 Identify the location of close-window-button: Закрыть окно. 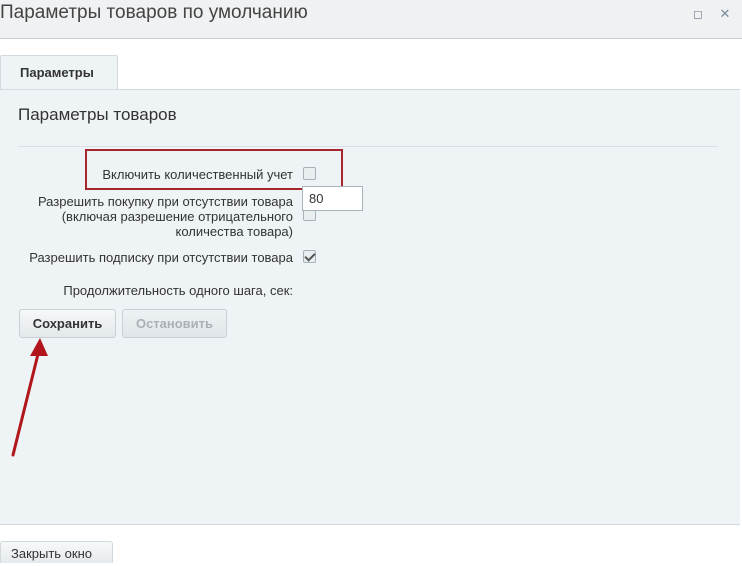
(56, 552).